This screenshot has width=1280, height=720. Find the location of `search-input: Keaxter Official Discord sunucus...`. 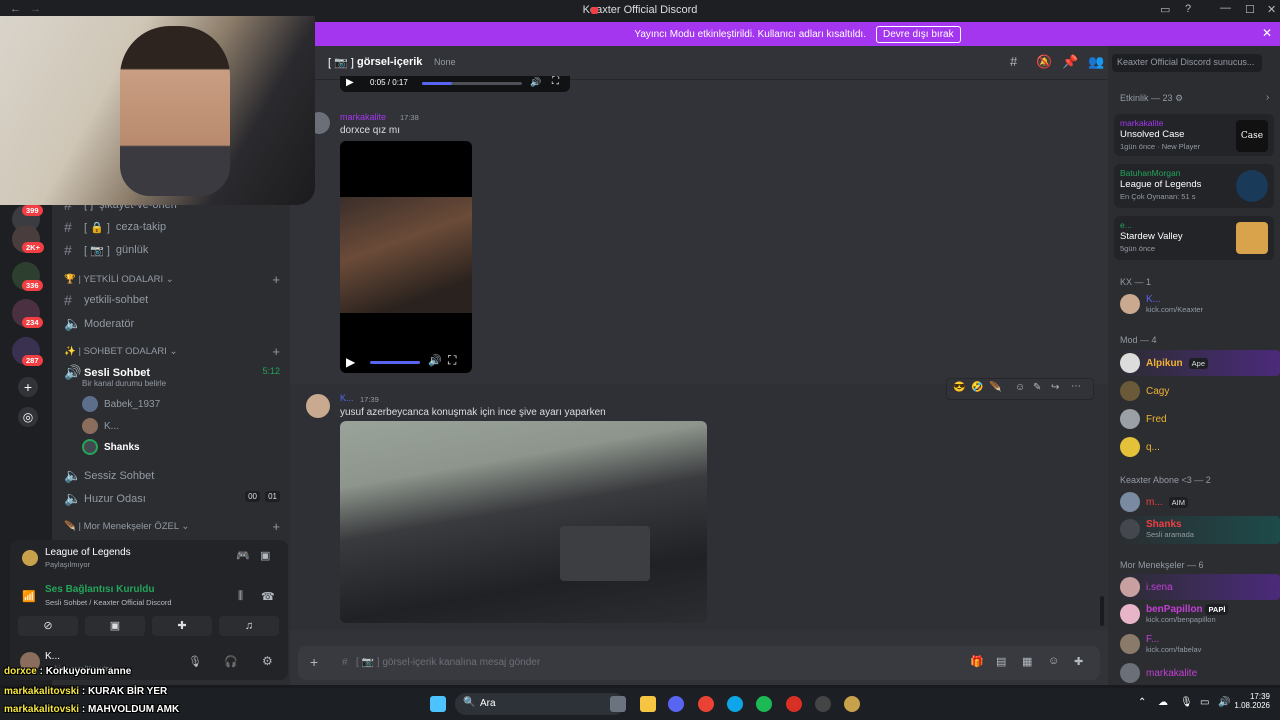

search-input: Keaxter Official Discord sunucus... is located at coordinates (1187, 63).